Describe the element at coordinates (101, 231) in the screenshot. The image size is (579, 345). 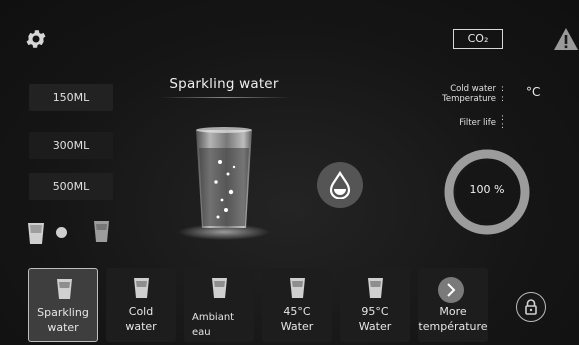
I see `large-cup-icon` at that location.